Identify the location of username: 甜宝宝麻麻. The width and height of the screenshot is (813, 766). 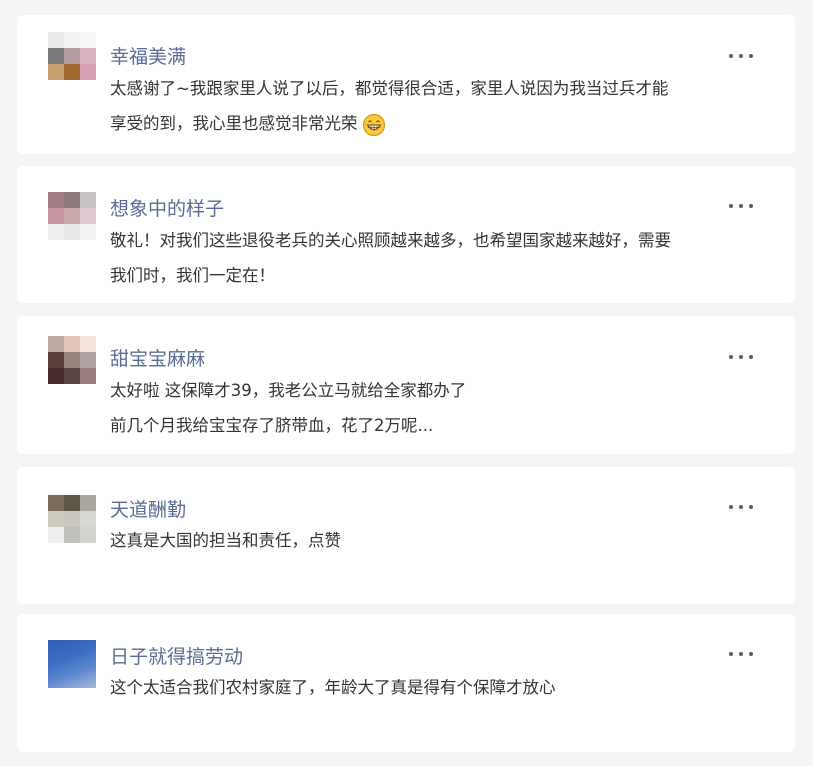
(157, 357).